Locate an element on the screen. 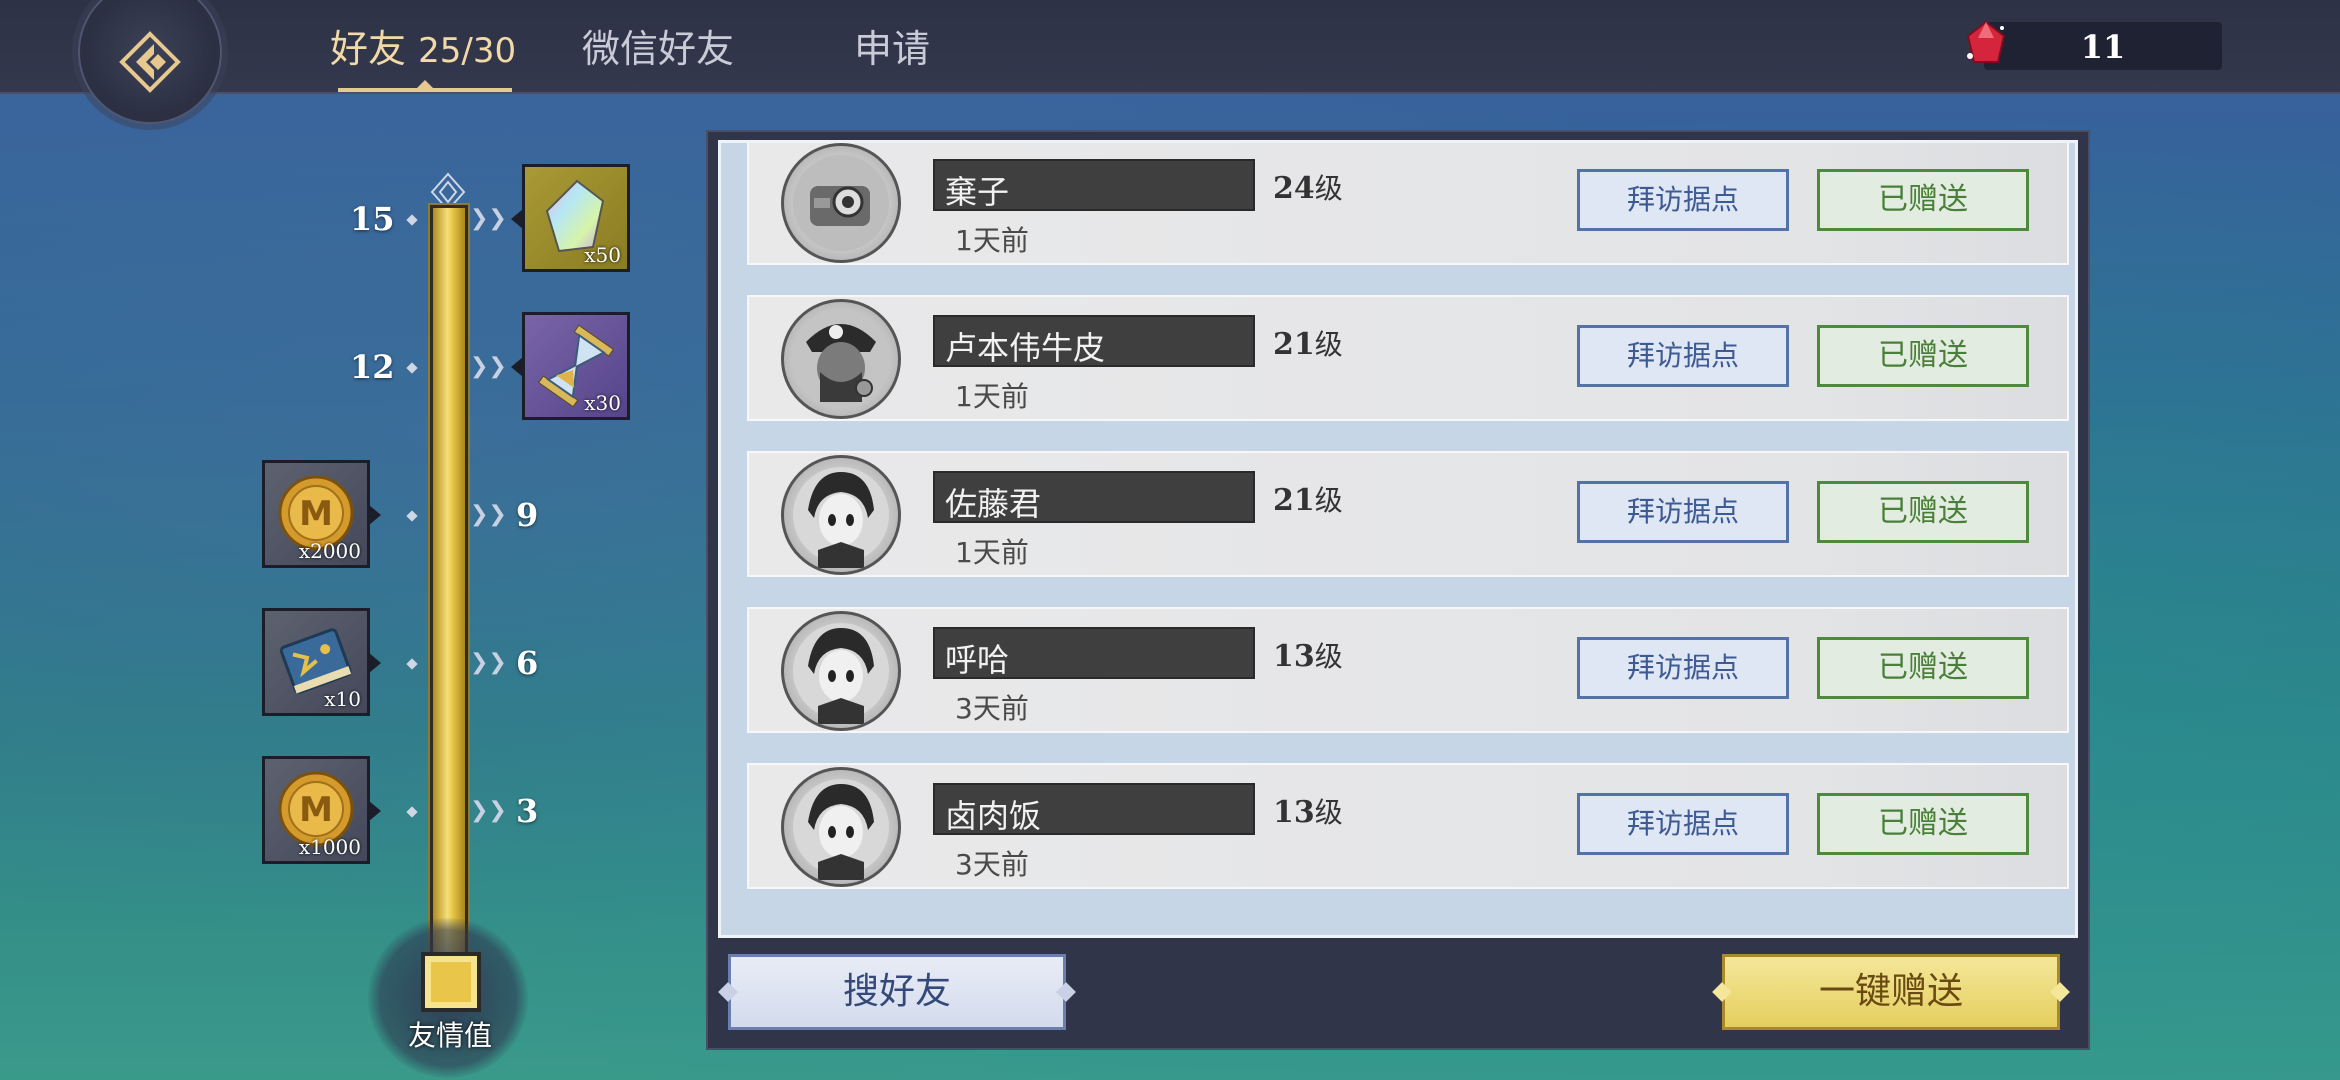 The image size is (2340, 1080). back-button is located at coordinates (150, 62).